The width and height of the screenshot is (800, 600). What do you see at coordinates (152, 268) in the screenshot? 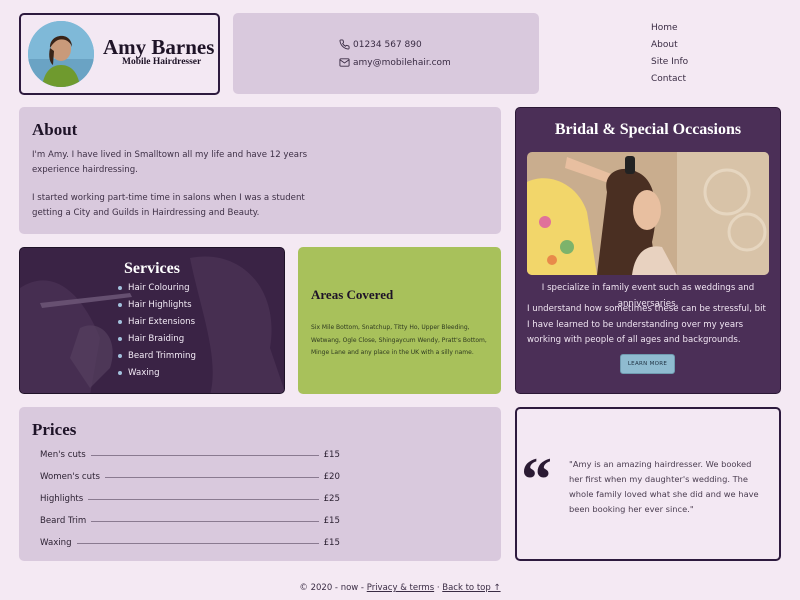
I see `services-title: Services` at bounding box center [152, 268].